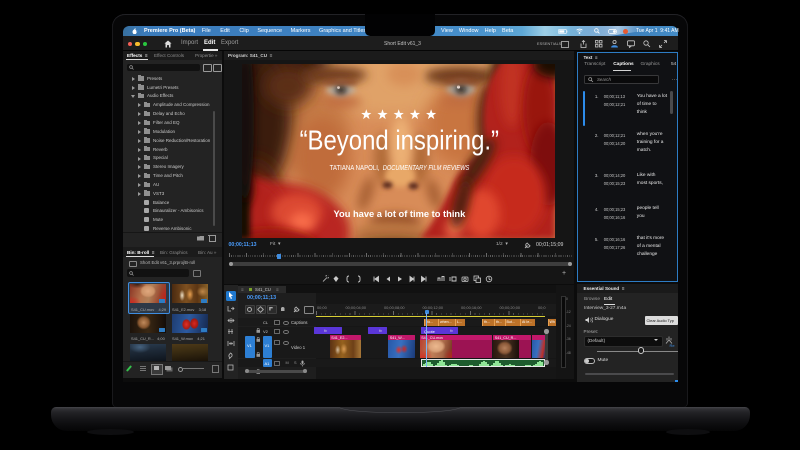 Image resolution: width=800 pixels, height=450 pixels. Describe the element at coordinates (355, 168) in the screenshot. I see `svg-text: TATIANA NAPOLI,` at that location.